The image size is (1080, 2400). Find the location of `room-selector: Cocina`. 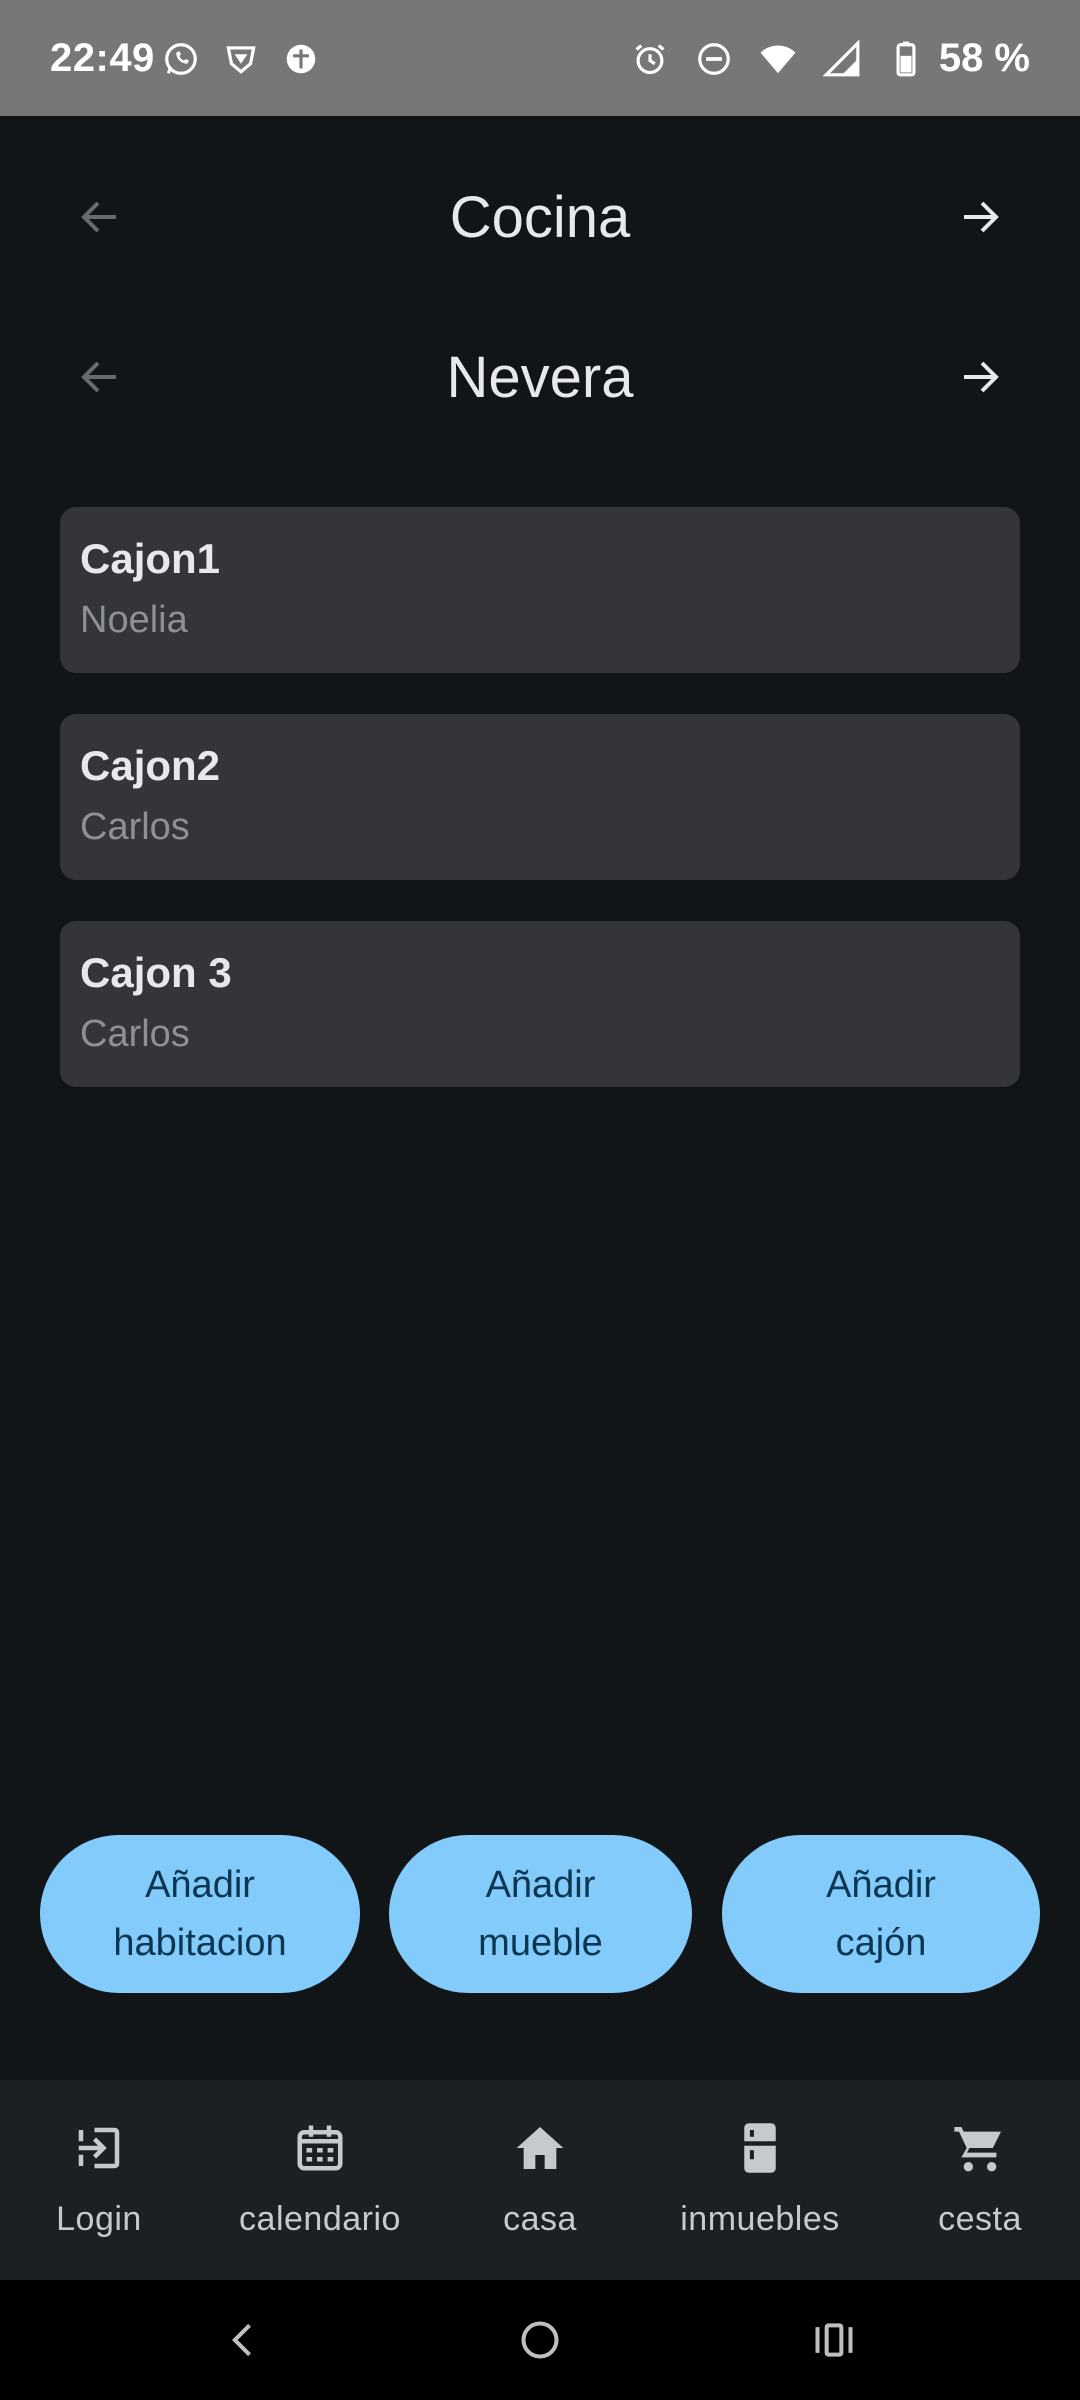

room-selector: Cocina is located at coordinates (540, 217).